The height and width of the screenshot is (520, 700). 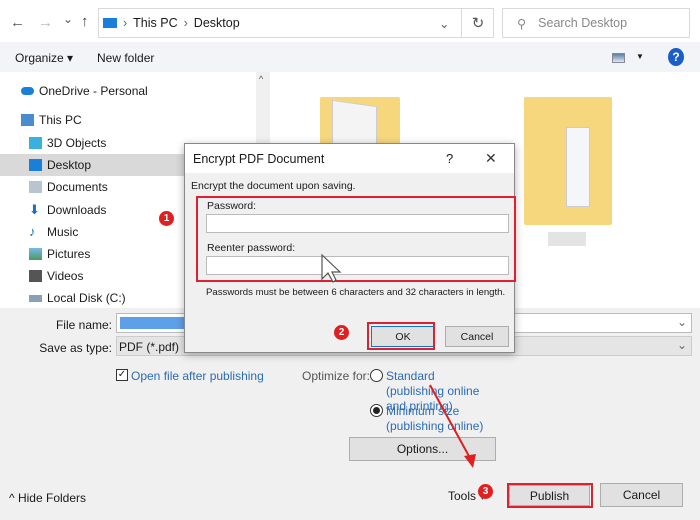 I want to click on step-3-badge: 3, so click(x=485, y=491).